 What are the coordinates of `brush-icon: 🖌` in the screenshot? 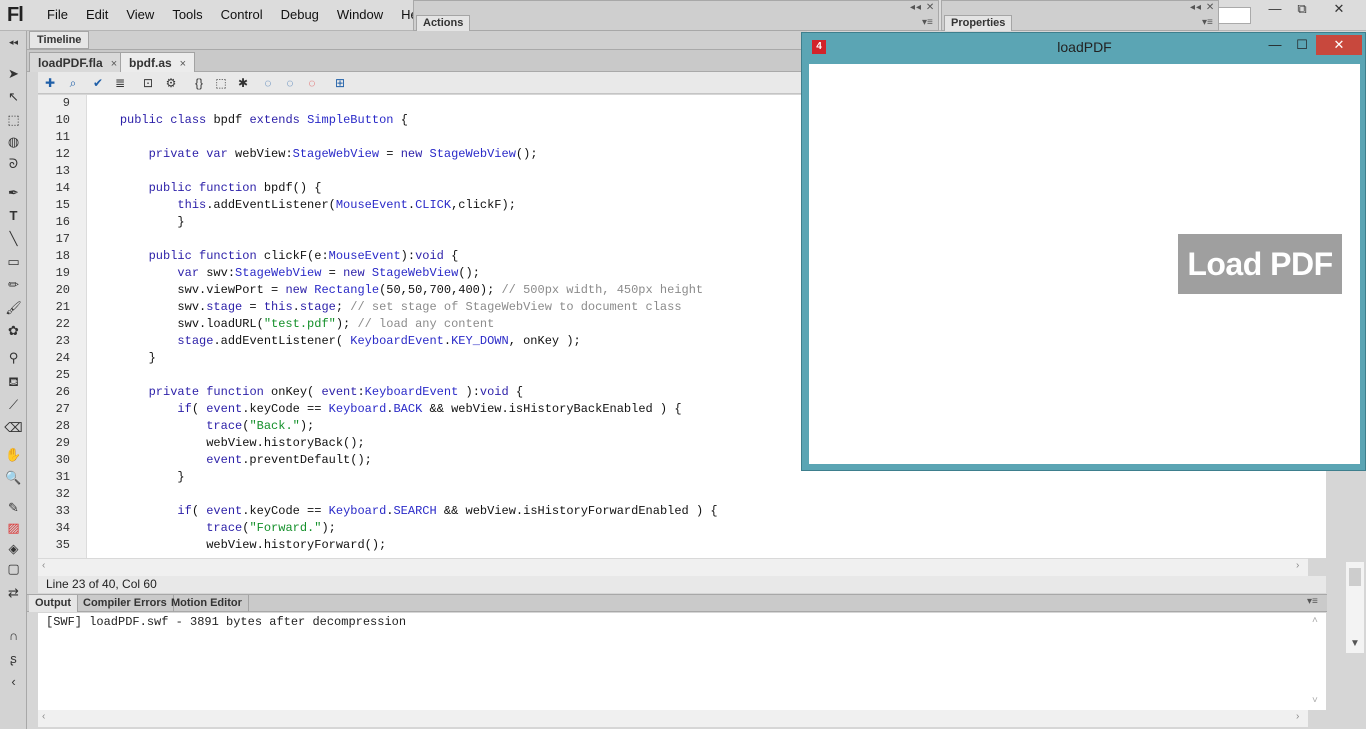 It's located at (13, 307).